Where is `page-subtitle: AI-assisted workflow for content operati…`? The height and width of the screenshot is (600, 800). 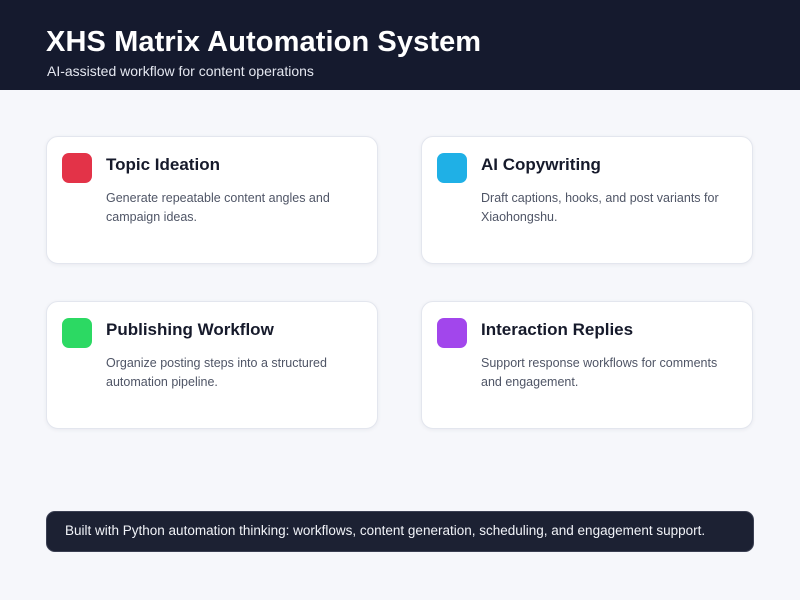 page-subtitle: AI-assisted workflow for content operati… is located at coordinates (180, 71).